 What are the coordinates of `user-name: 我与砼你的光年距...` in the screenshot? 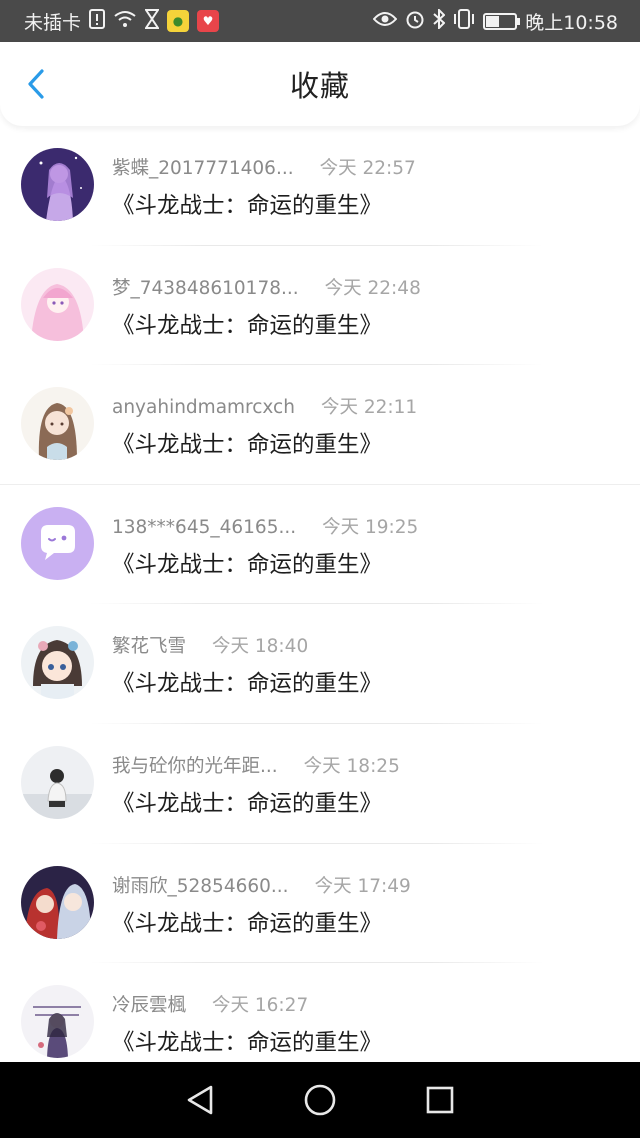 It's located at (195, 766).